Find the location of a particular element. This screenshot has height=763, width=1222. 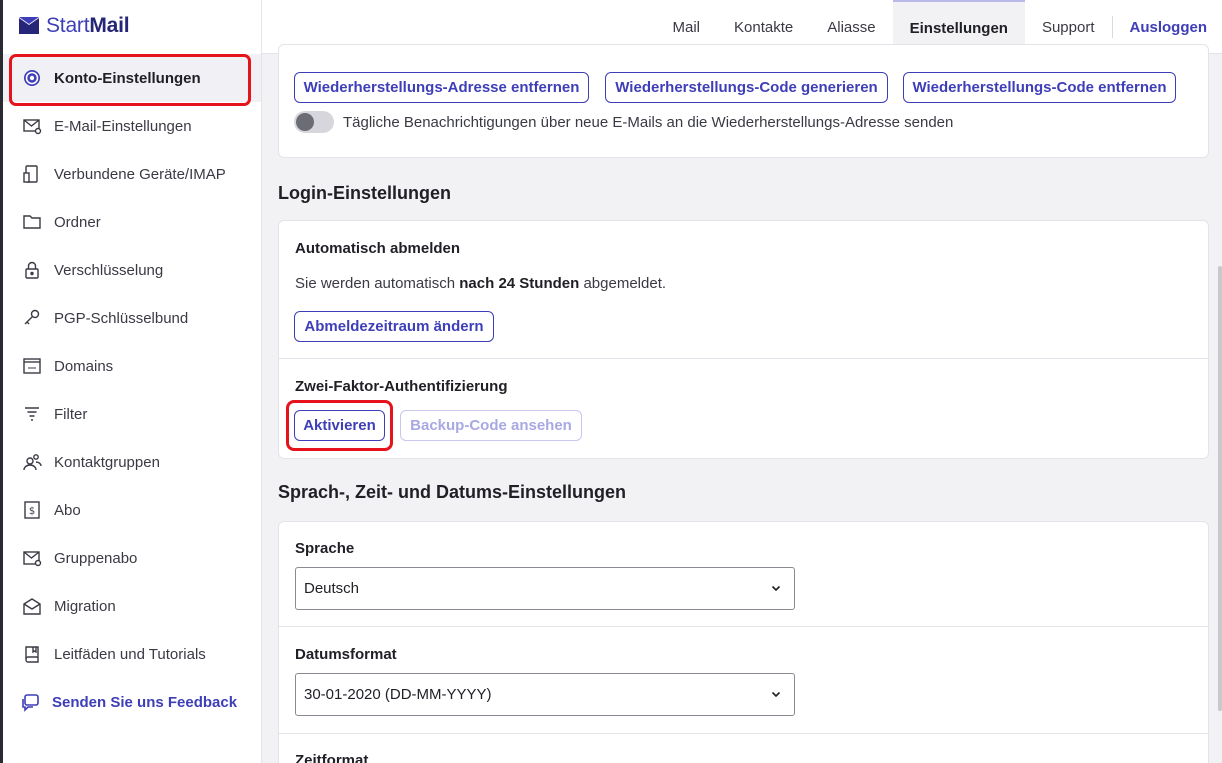

sidebar-item-group-subscription: Gruppenabo is located at coordinates (132, 558).